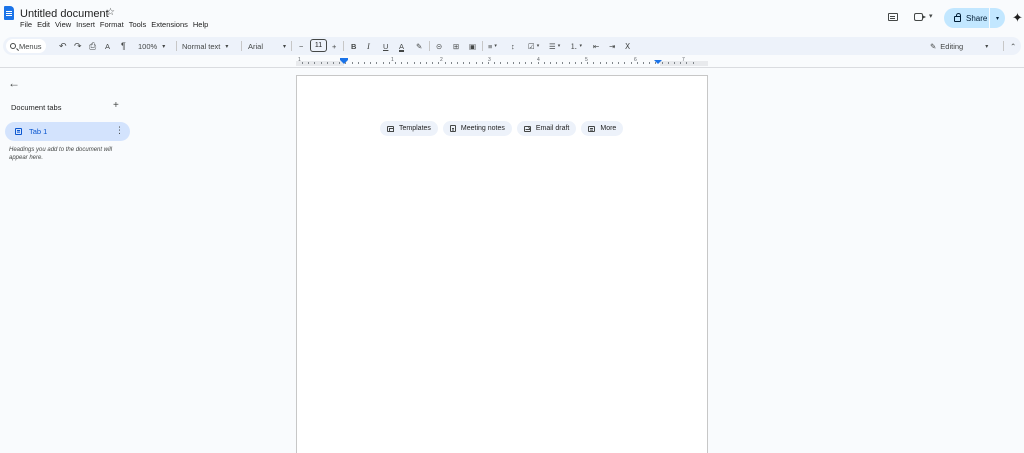 The image size is (1024, 453). What do you see at coordinates (26, 24) in the screenshot?
I see `menu-file: File` at bounding box center [26, 24].